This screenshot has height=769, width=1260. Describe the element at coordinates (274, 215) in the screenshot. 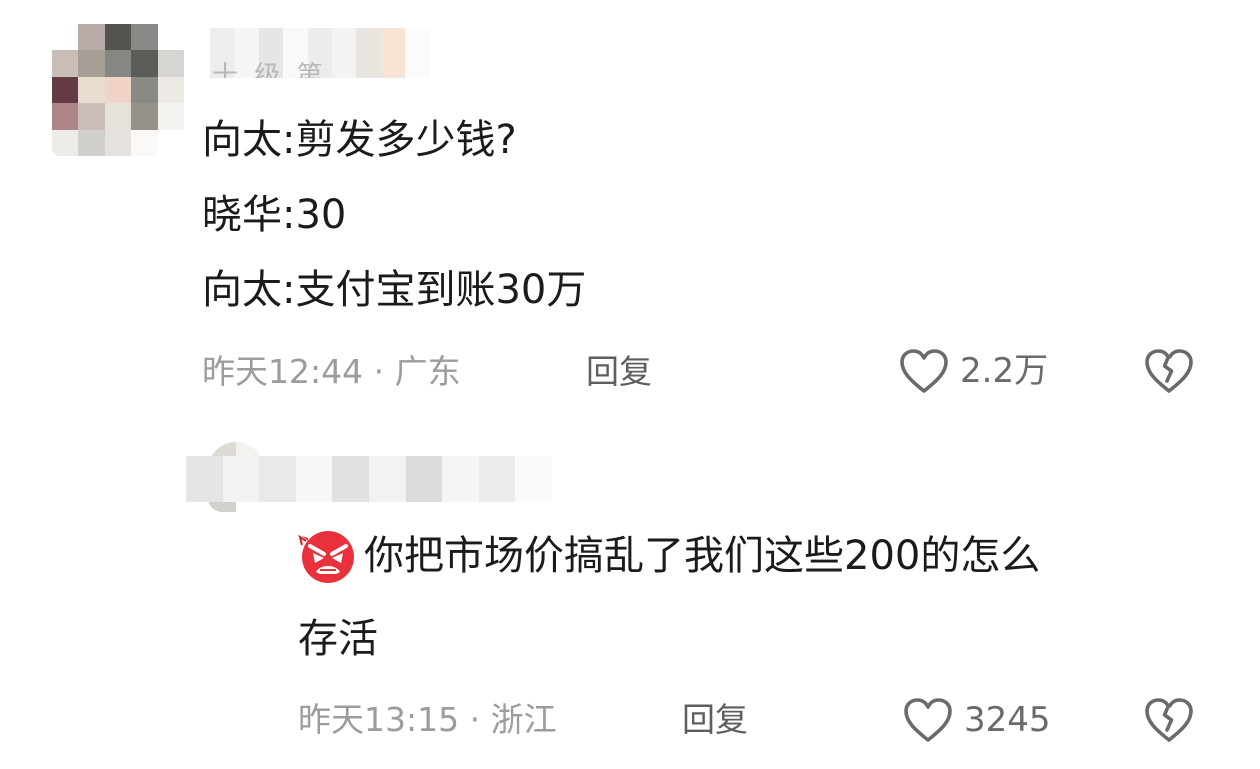

I see `comment1-line-2: 晓华:30` at that location.